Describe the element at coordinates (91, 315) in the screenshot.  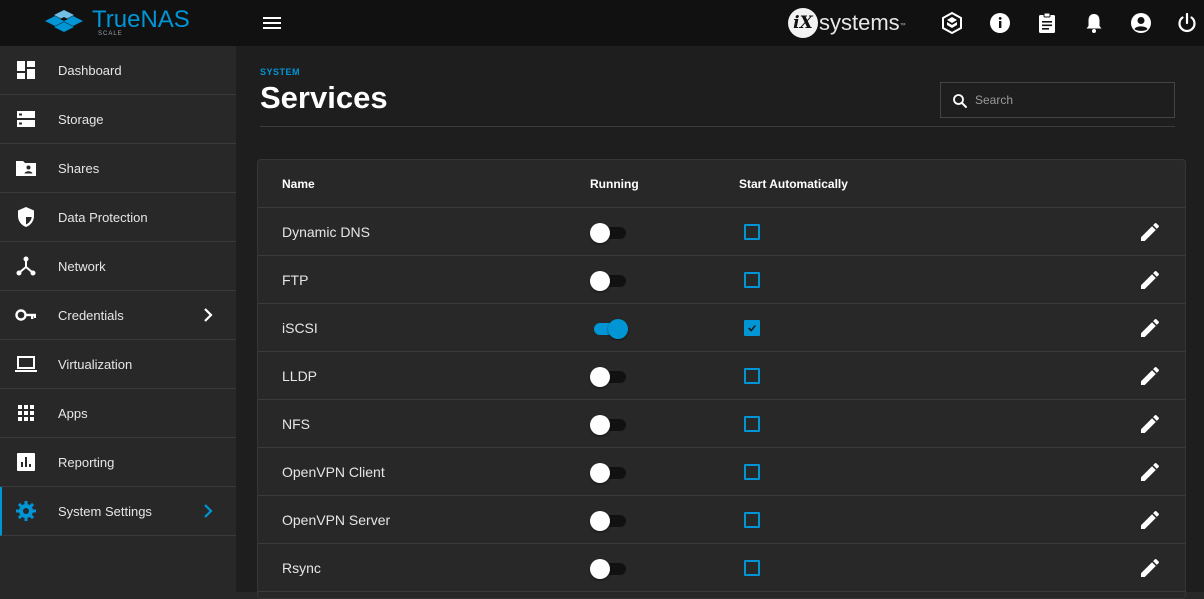
I see `sidebar-item-label: Credentials` at that location.